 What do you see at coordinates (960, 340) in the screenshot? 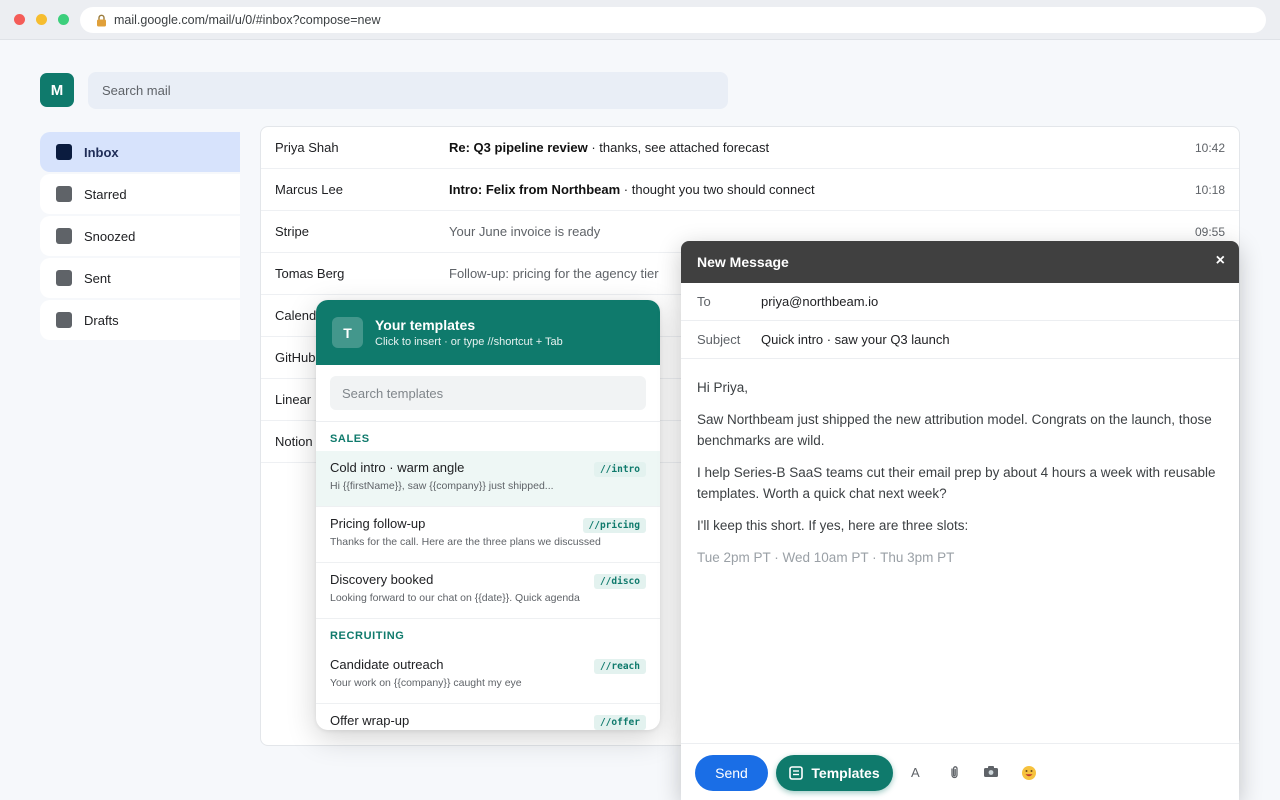
I see `subject-field: Subject Quick intro · saw your Q3 launch` at bounding box center [960, 340].